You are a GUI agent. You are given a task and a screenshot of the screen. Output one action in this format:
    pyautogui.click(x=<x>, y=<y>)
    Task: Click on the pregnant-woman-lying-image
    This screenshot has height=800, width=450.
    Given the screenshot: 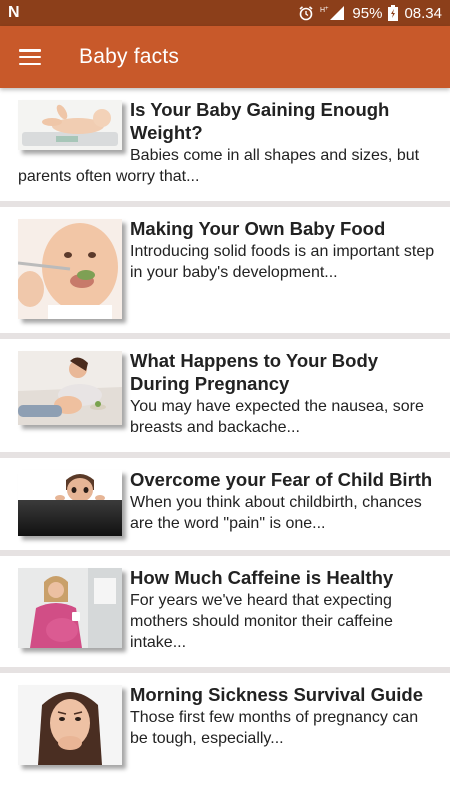 What is the action you would take?
    pyautogui.click(x=70, y=388)
    